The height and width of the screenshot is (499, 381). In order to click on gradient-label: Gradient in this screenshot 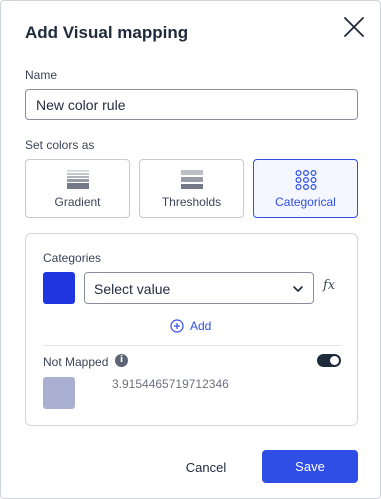, I will do `click(77, 202)`.